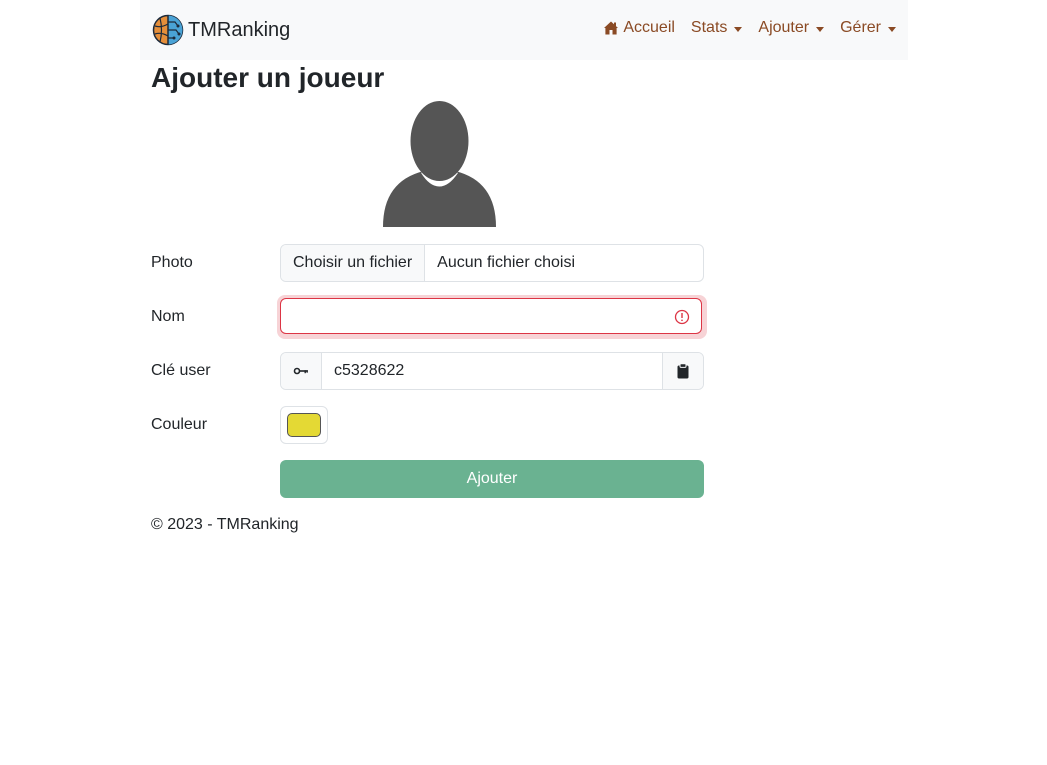 The image size is (1047, 765). I want to click on nav-item-accueil: Accueil, so click(639, 28).